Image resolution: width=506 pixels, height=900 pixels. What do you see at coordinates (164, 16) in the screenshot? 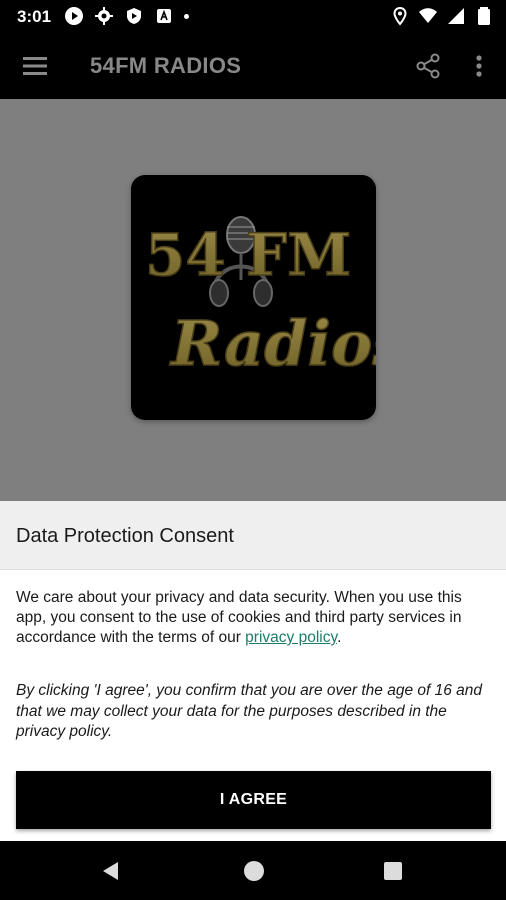
I see `font-icon` at bounding box center [164, 16].